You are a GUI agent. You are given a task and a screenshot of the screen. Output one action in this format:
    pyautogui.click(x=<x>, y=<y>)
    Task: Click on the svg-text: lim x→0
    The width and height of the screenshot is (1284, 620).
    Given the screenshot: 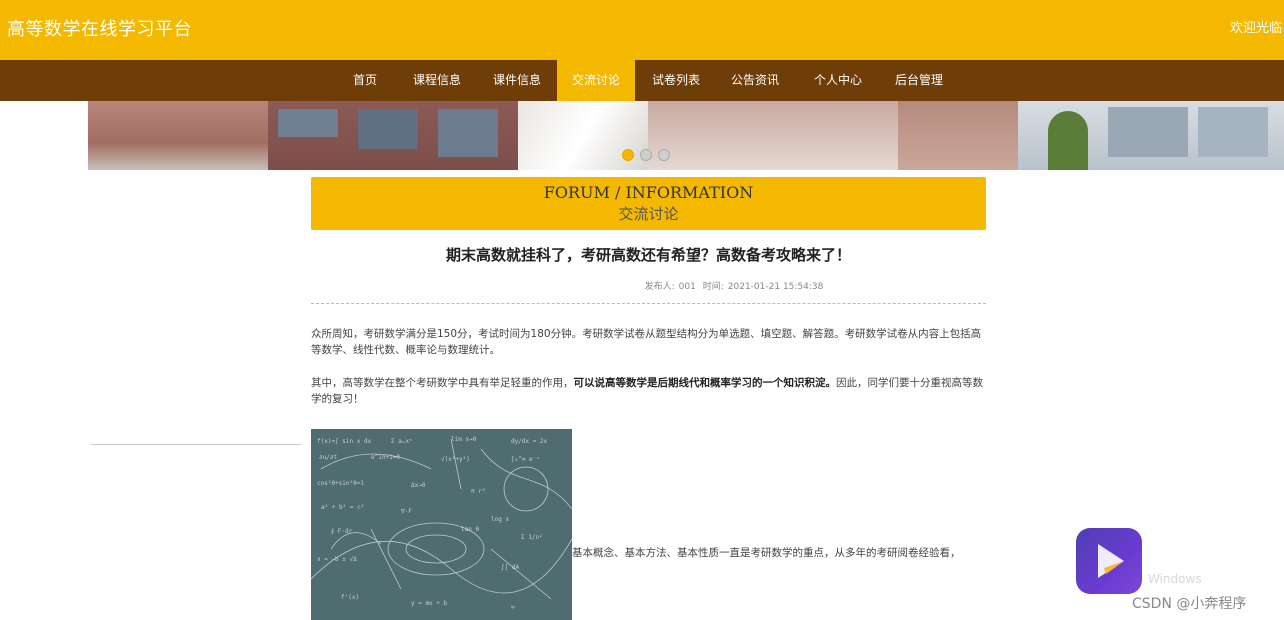 What is the action you would take?
    pyautogui.click(x=464, y=439)
    